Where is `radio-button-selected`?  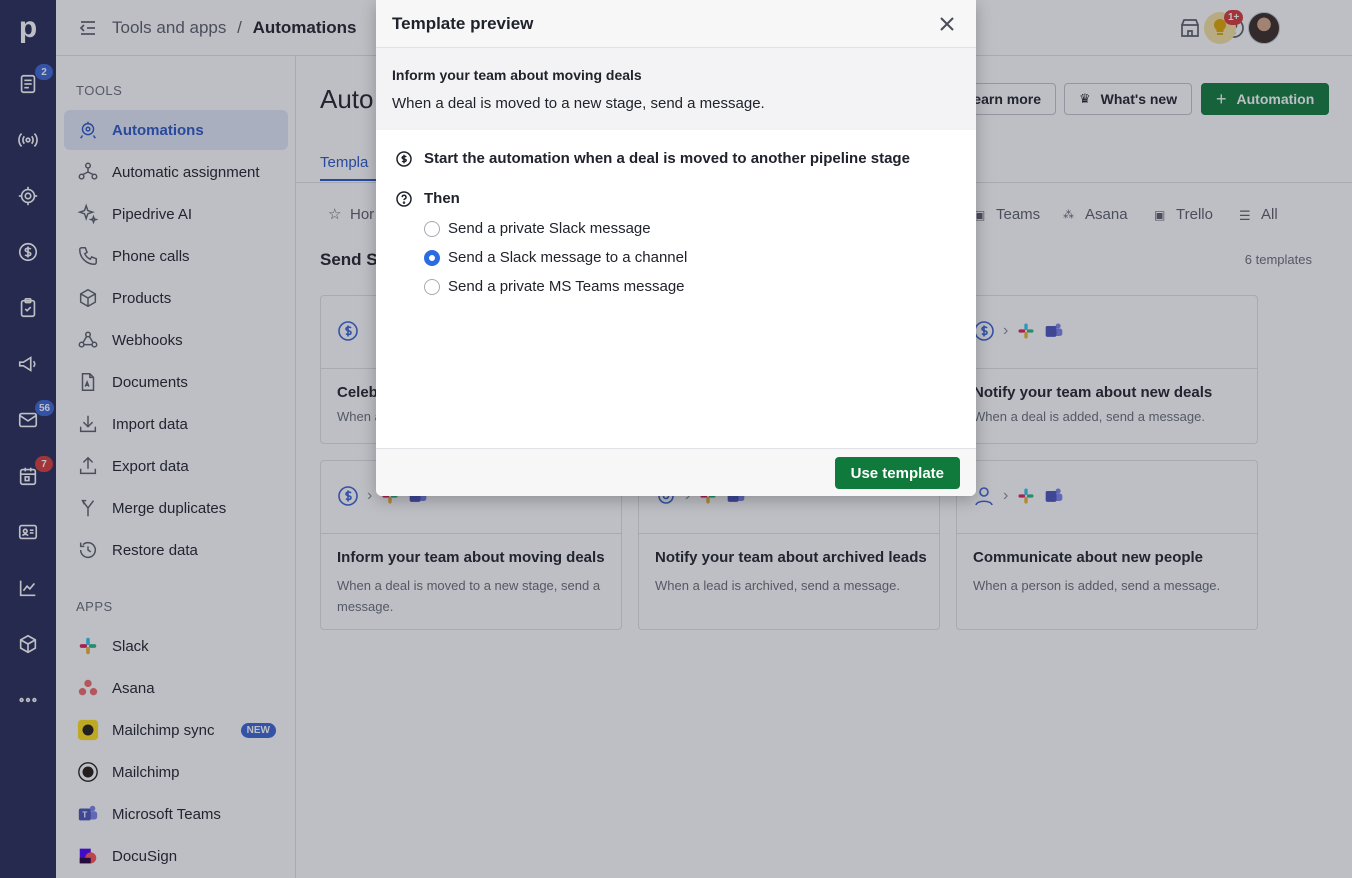
radio-button-selected is located at coordinates (432, 257).